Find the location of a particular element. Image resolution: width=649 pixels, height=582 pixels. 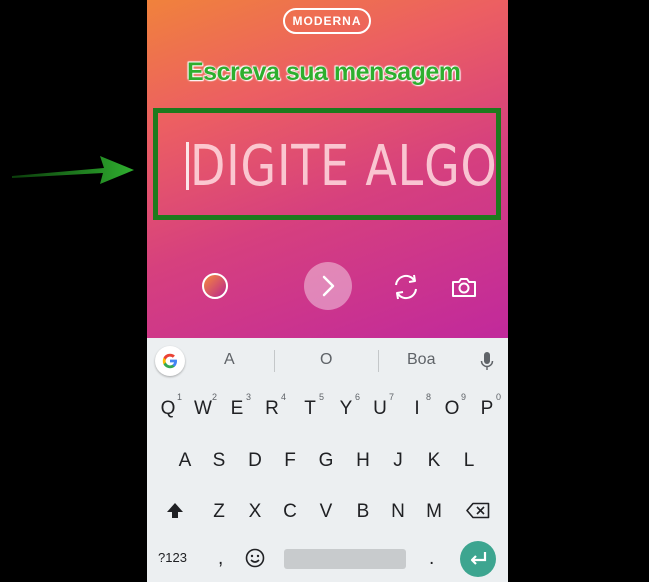

key-hint-number: 9 is located at coordinates (464, 397).